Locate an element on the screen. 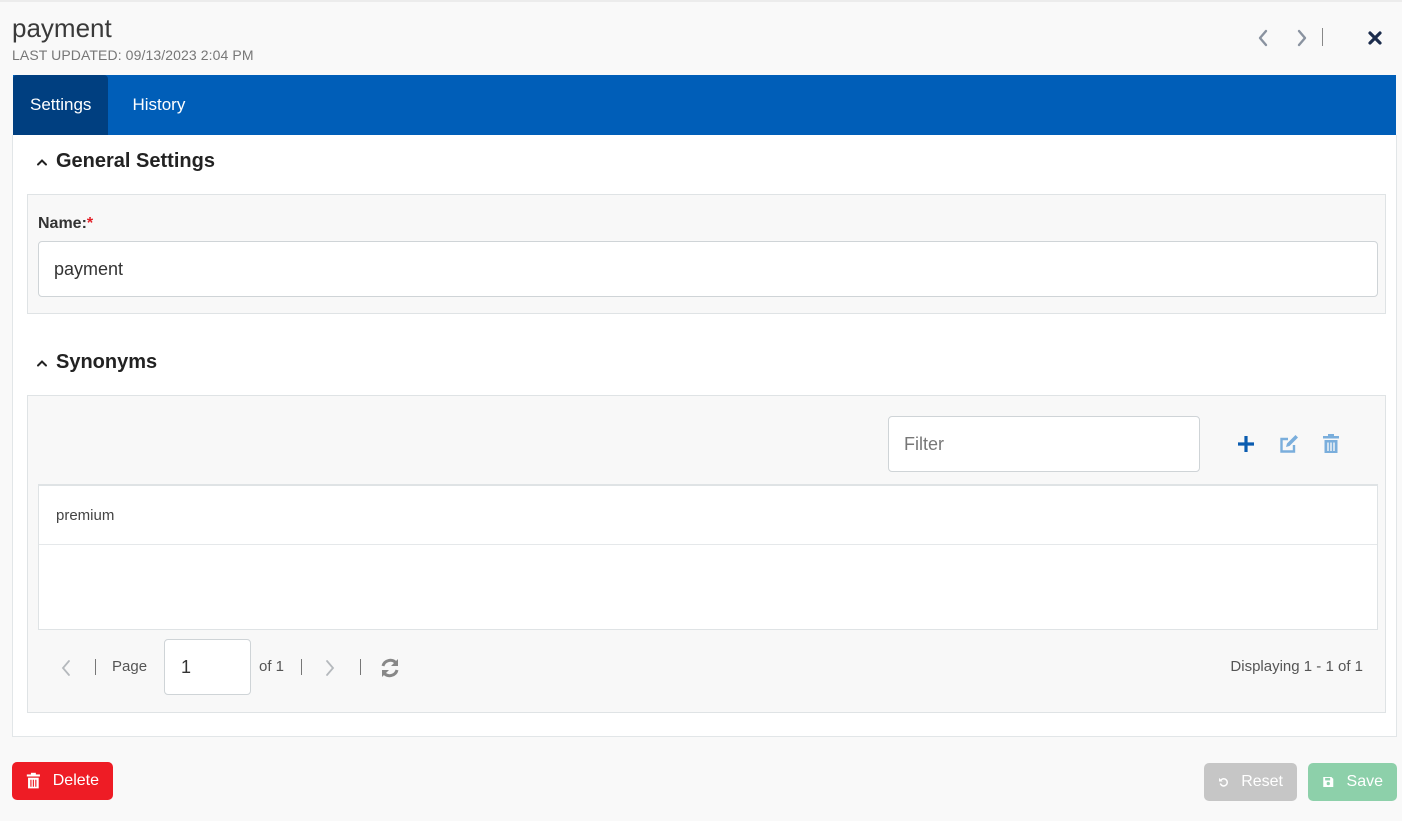  close-button is located at coordinates (1375, 38).